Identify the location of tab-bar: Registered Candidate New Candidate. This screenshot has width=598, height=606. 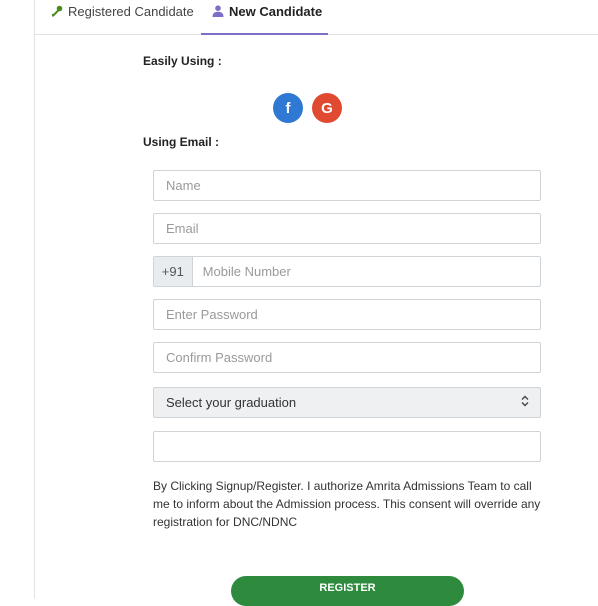
(316, 17).